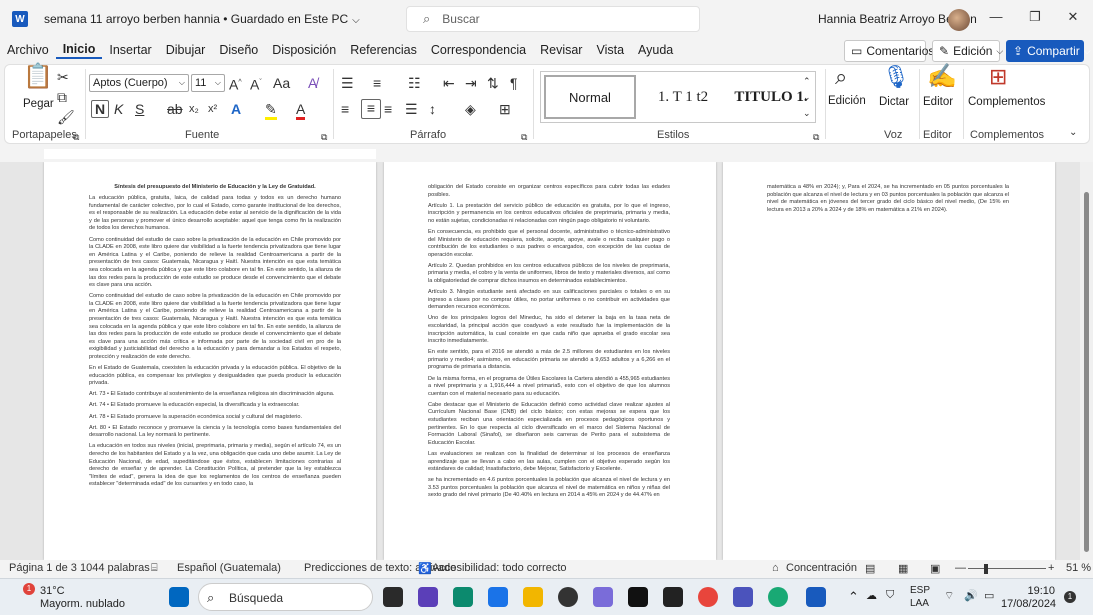  I want to click on editor-label: Editor, so click(938, 102).